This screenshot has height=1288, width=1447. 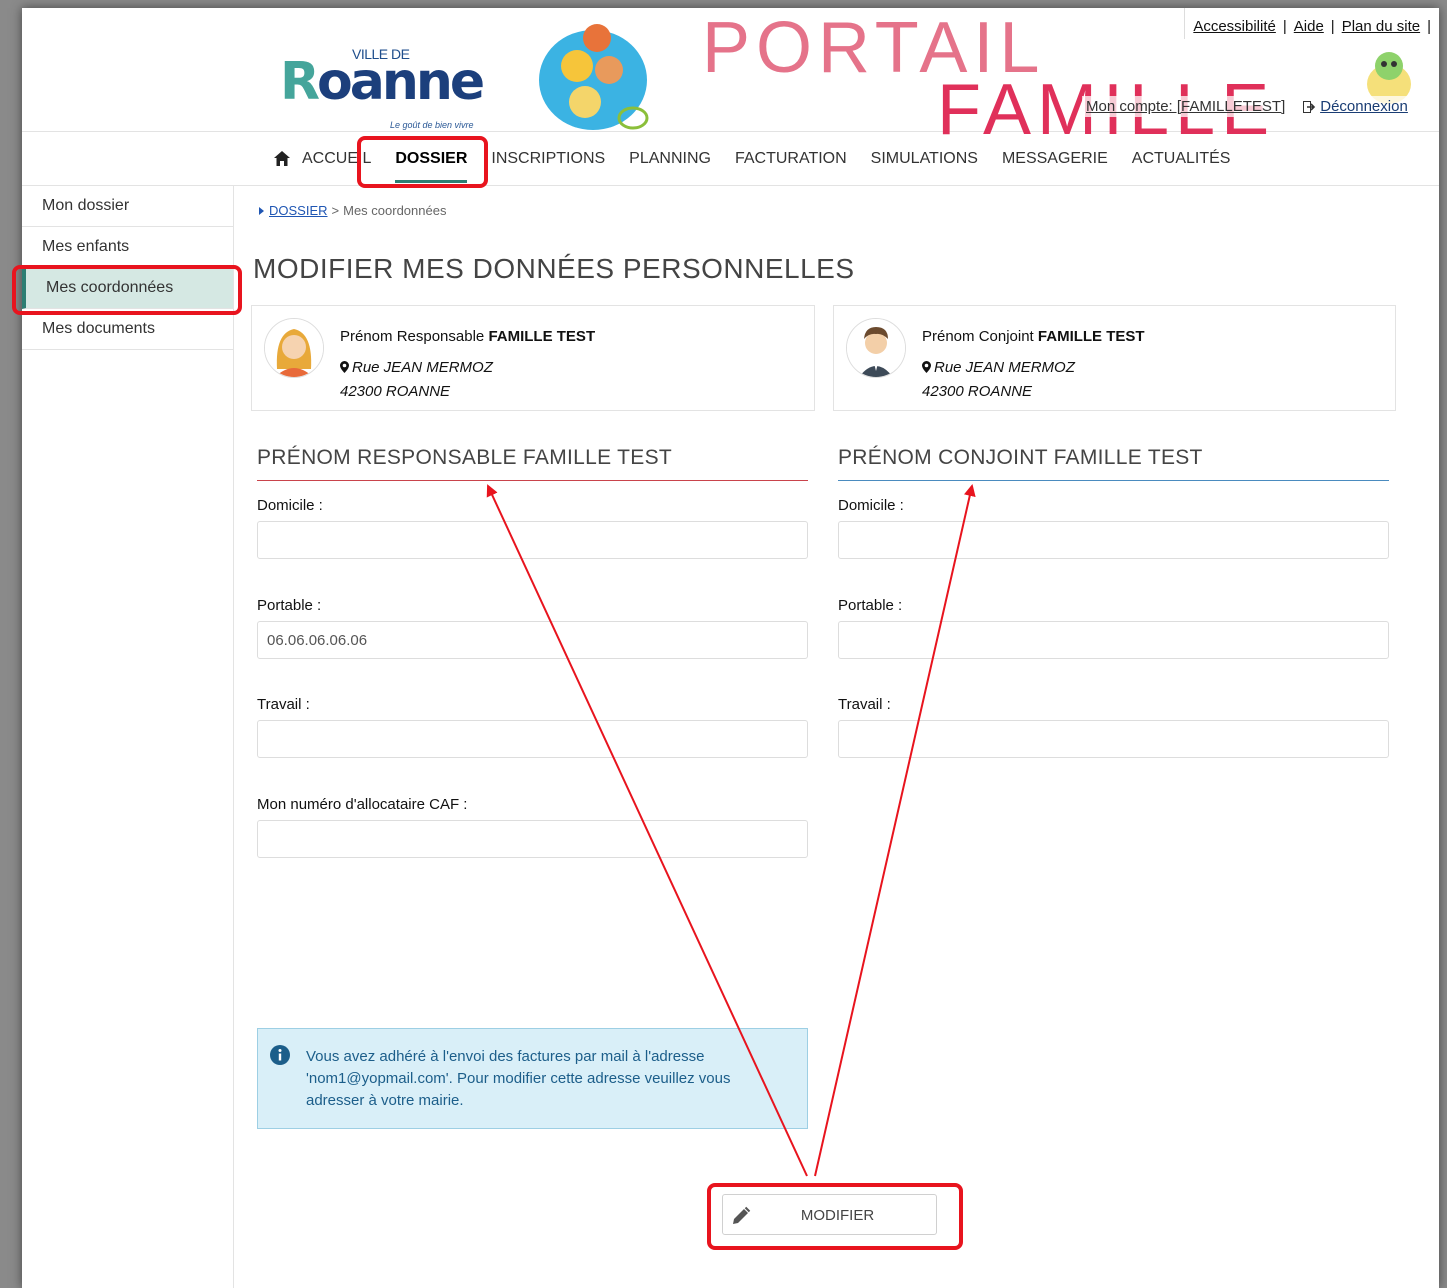 I want to click on nav-dossier: DOSSIER, so click(x=431, y=158).